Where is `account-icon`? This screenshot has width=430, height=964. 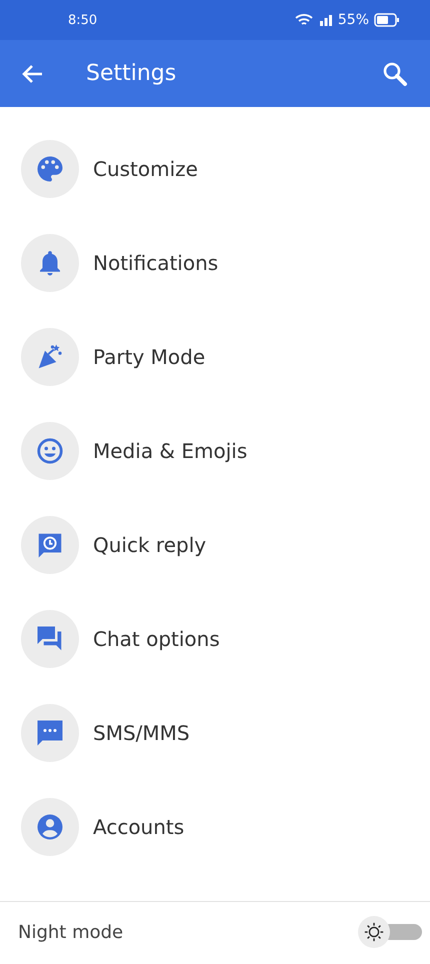
account-icon is located at coordinates (50, 827).